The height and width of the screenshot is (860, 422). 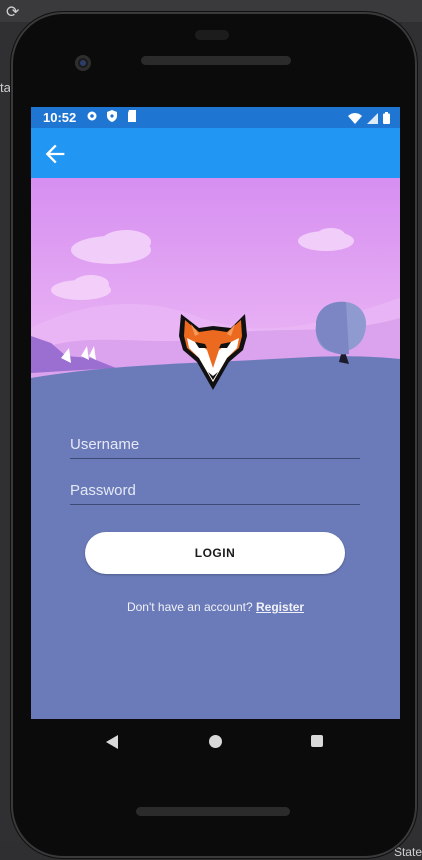 I want to click on back-triangle-icon, so click(x=112, y=742).